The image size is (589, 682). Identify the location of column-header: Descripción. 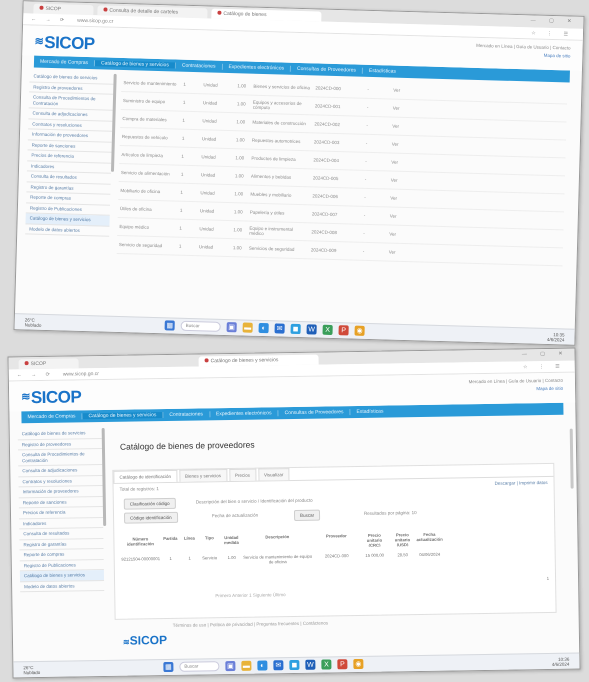
(277, 541).